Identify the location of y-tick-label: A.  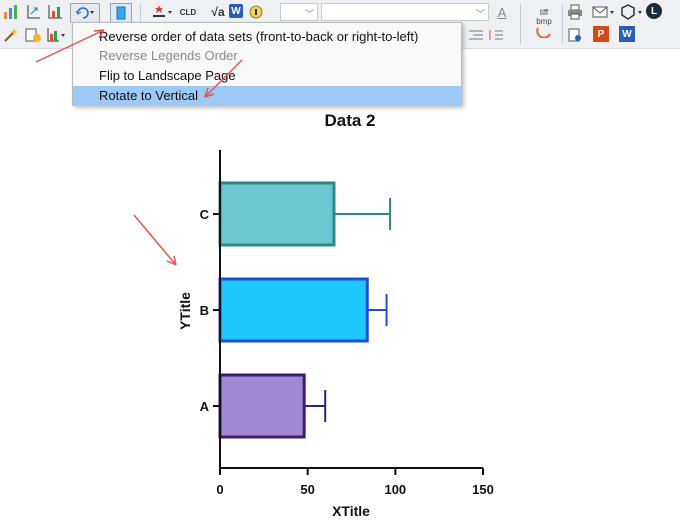
(205, 406).